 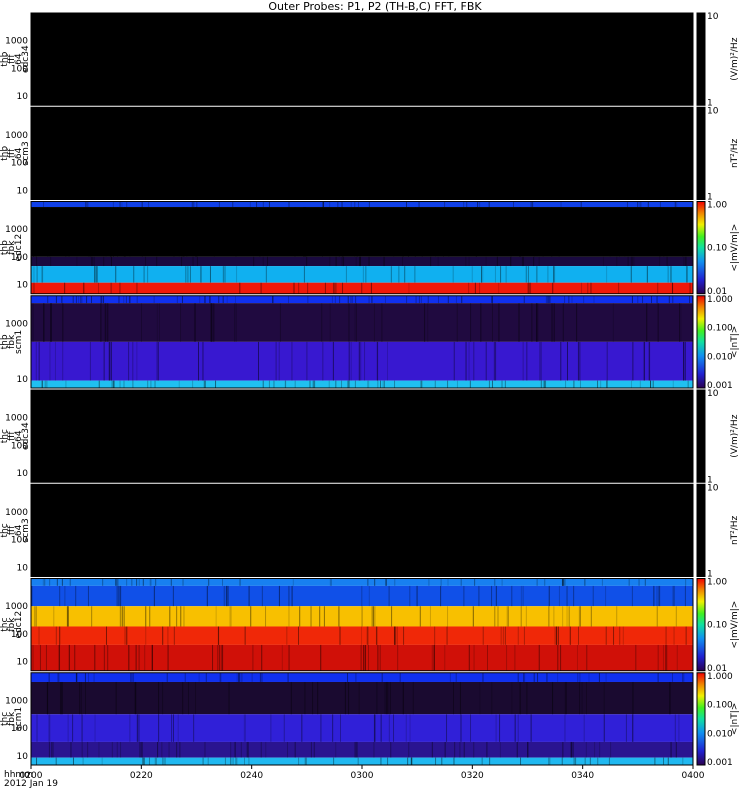 What do you see at coordinates (26, 530) in the screenshot?
I see `y-axis-label: scm3` at bounding box center [26, 530].